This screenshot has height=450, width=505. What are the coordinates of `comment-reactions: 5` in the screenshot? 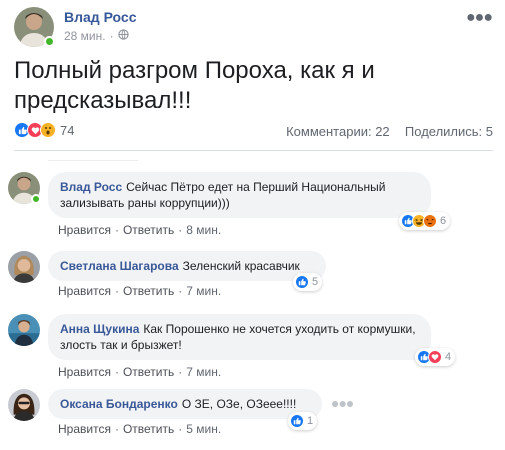 It's located at (308, 282).